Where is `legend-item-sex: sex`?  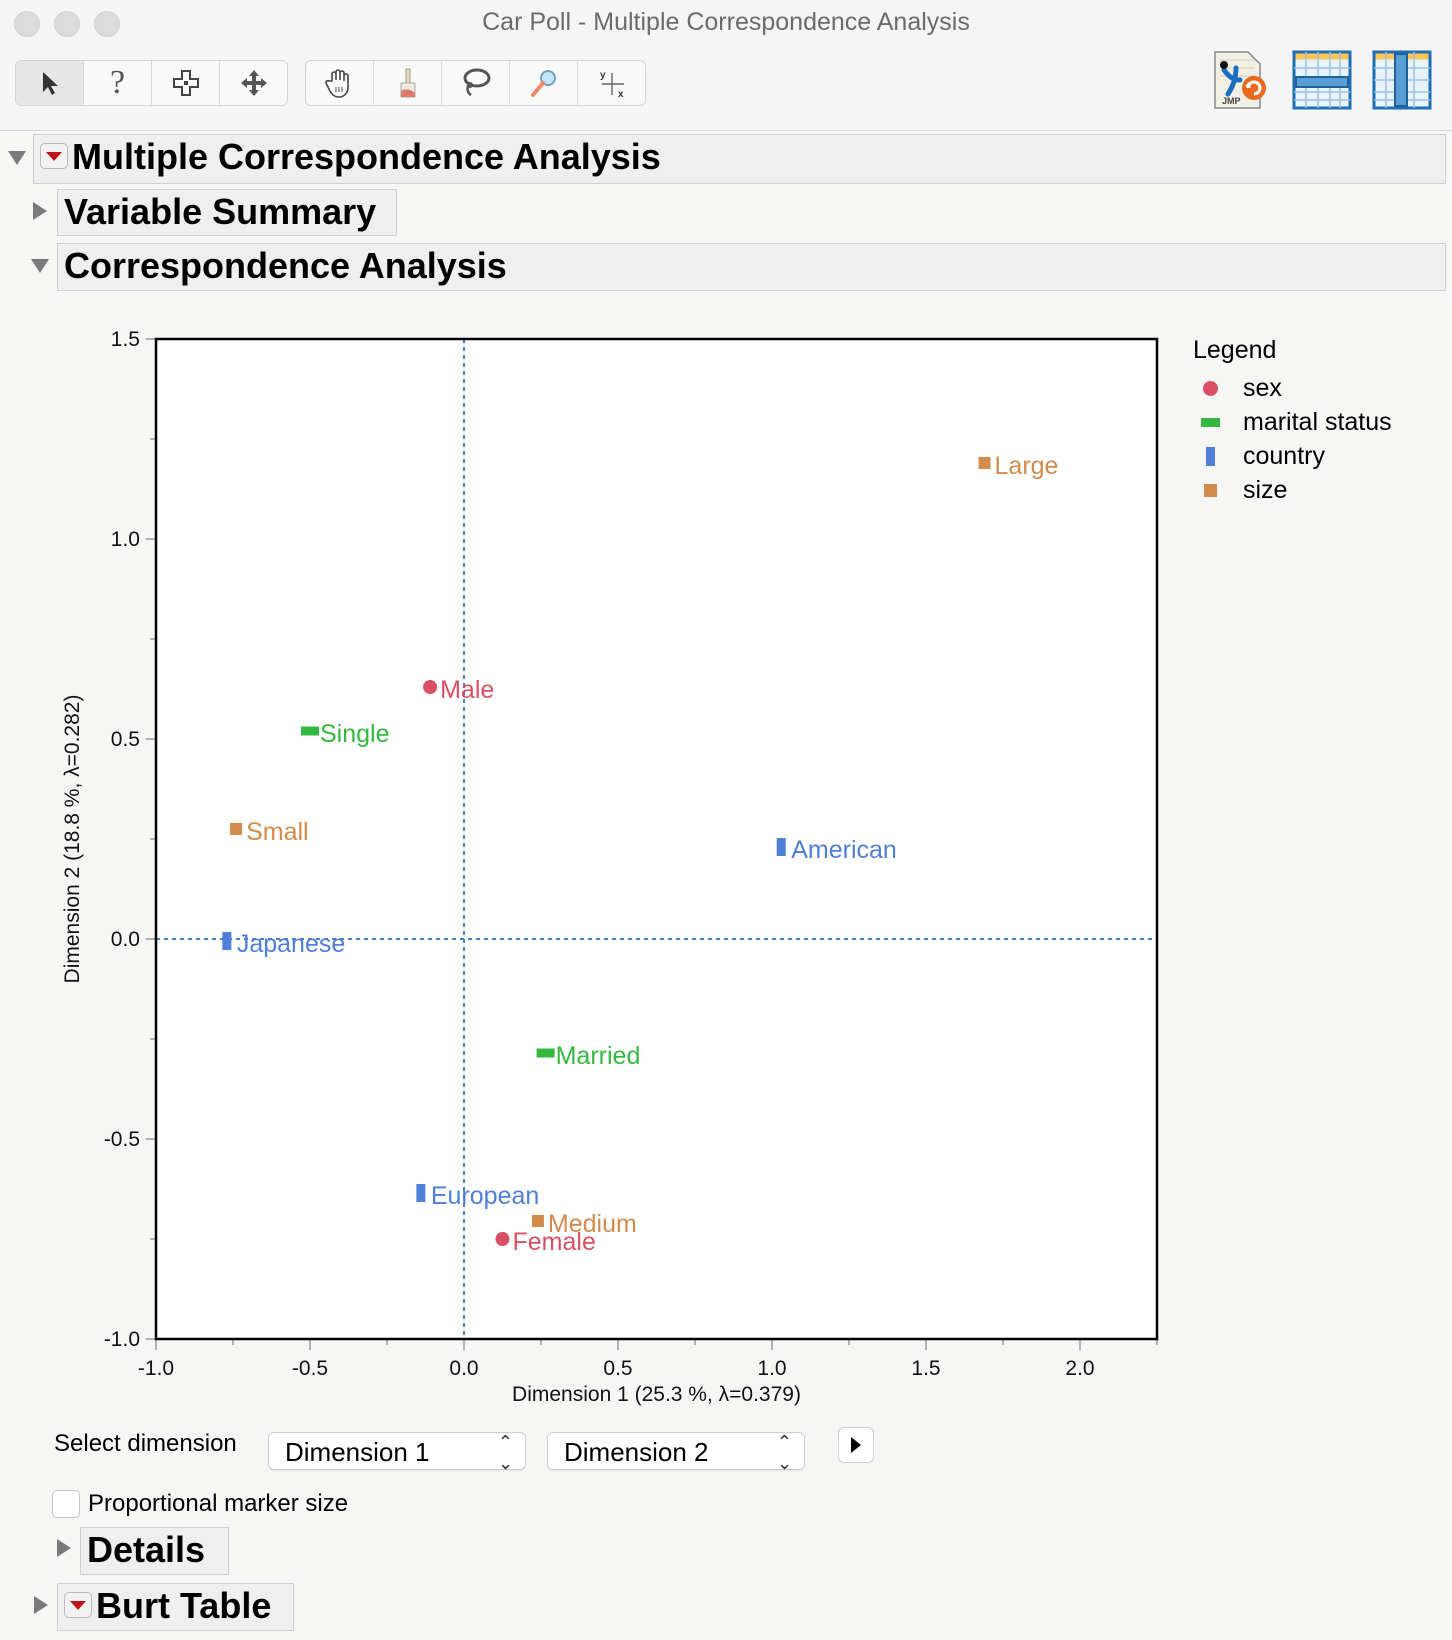 legend-item-sex: sex is located at coordinates (1292, 388).